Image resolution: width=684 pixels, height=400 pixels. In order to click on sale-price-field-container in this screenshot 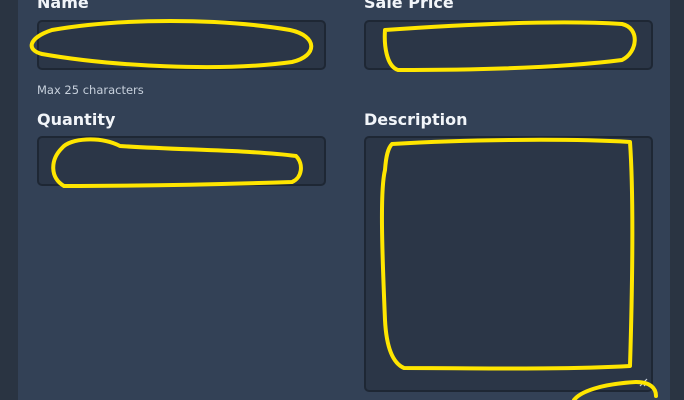, I will do `click(508, 45)`.